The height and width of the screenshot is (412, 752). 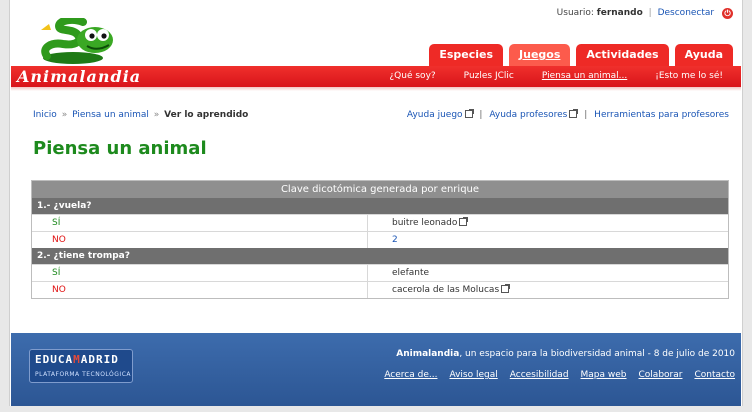 What do you see at coordinates (110, 115) in the screenshot?
I see `breadcrumb-section: Piensa un animal` at bounding box center [110, 115].